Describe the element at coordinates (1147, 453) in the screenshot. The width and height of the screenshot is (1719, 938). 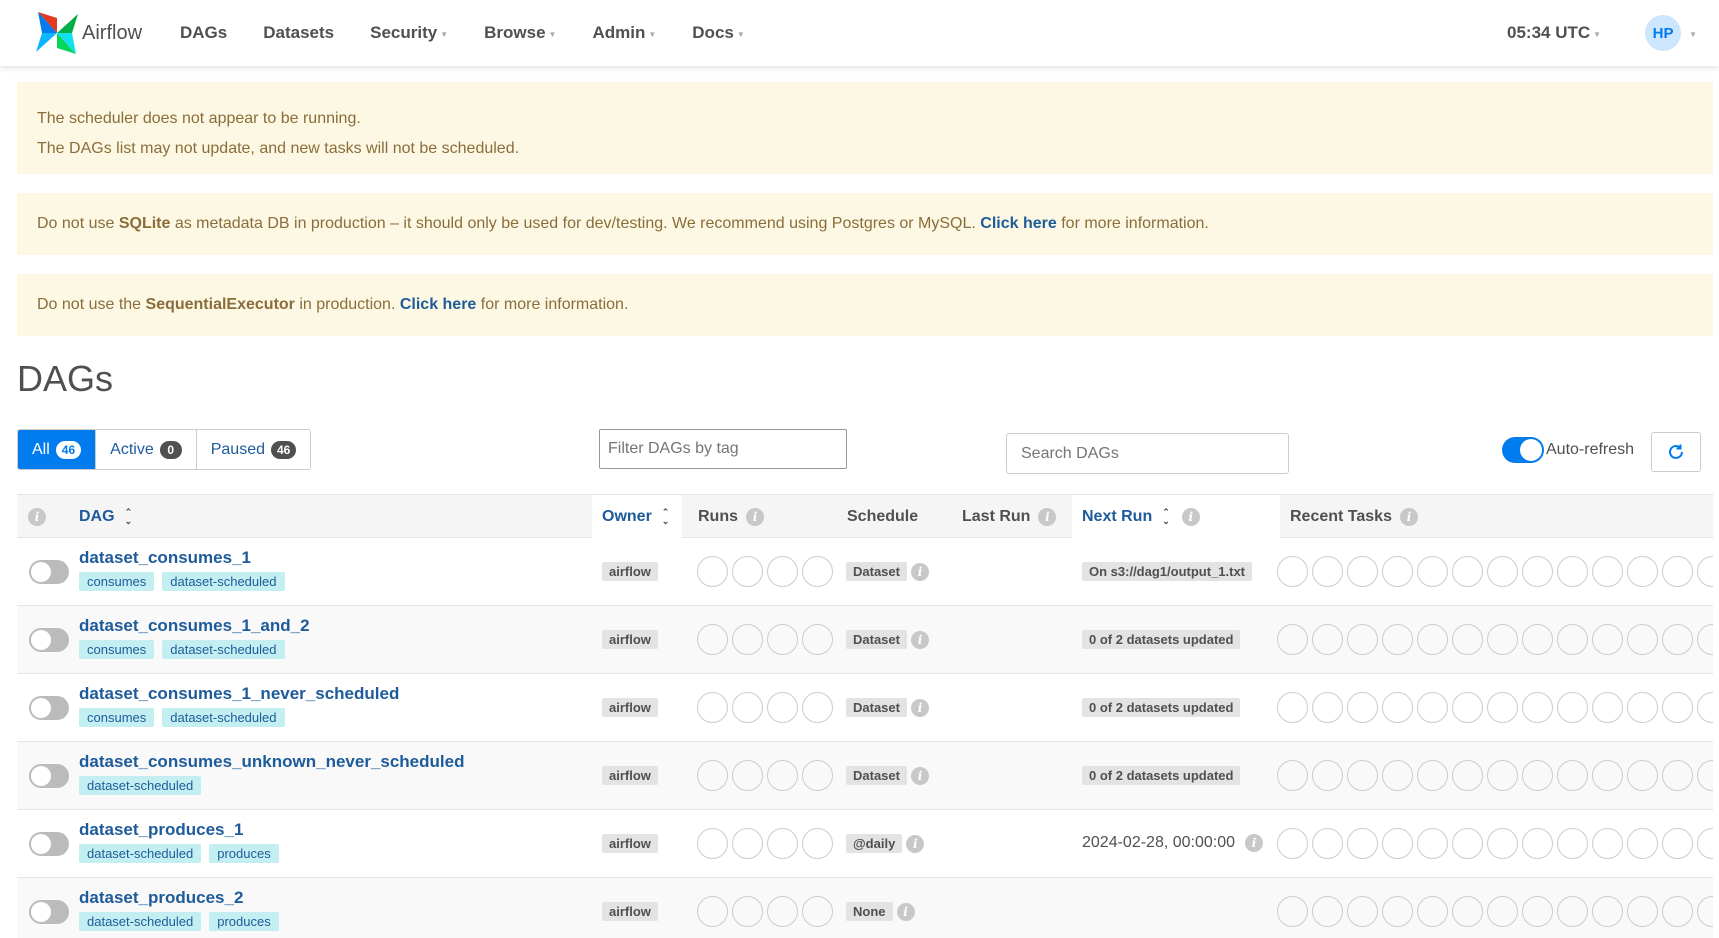
I see `search-dags-input` at that location.